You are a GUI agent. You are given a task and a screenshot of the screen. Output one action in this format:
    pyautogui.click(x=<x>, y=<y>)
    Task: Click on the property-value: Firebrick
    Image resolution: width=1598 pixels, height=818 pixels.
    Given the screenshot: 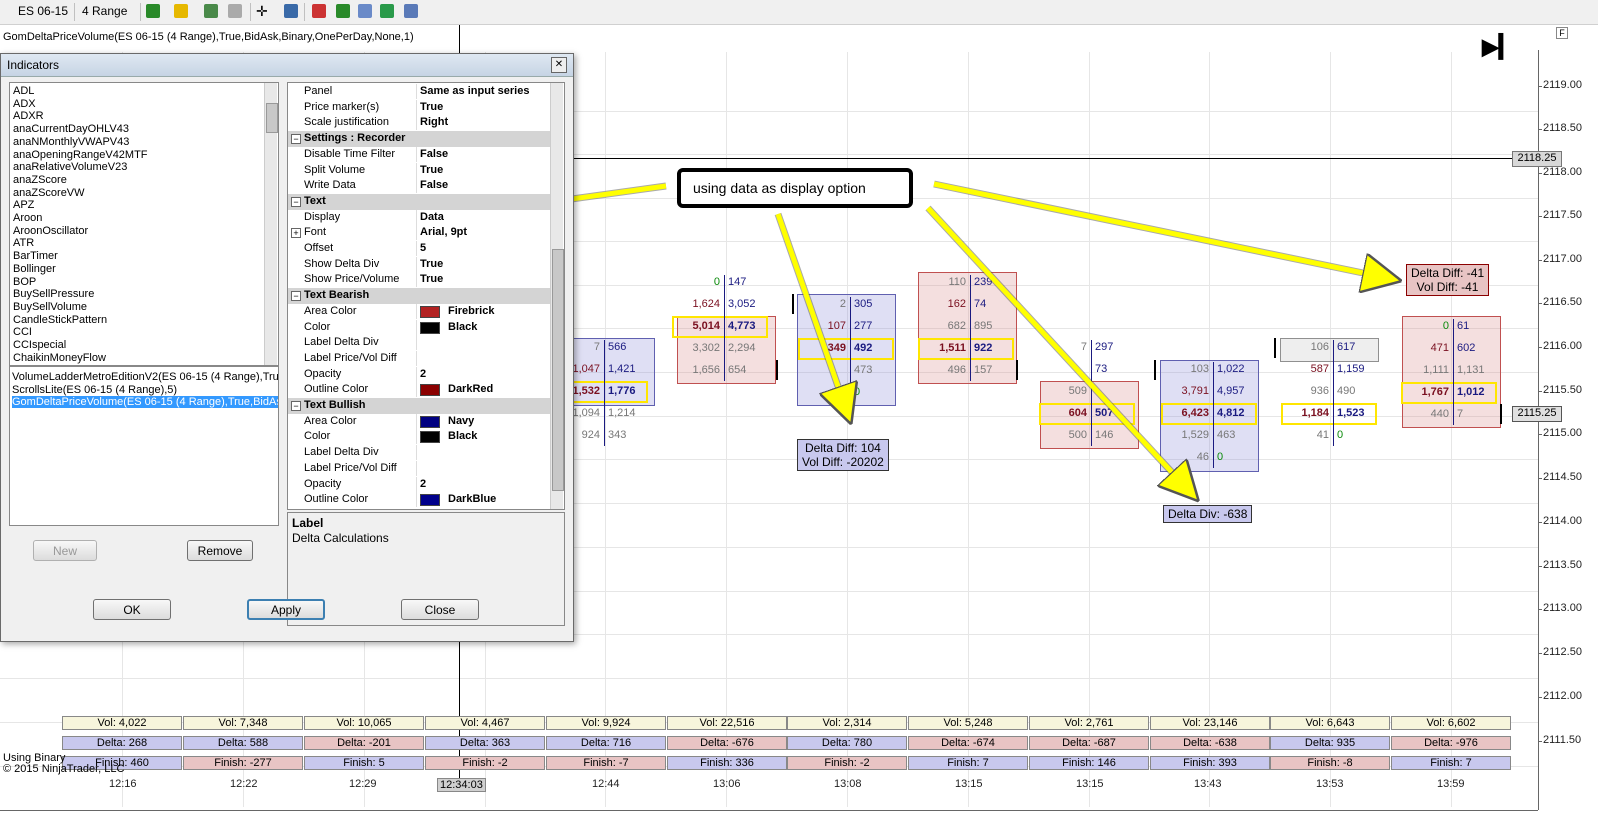 What is the action you would take?
    pyautogui.click(x=471, y=311)
    